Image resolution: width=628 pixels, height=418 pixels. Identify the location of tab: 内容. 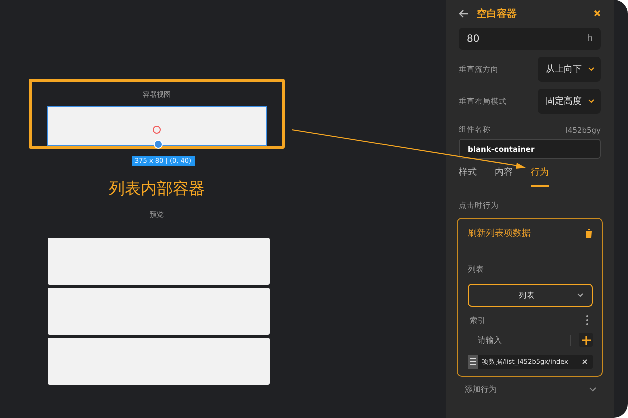
(504, 176).